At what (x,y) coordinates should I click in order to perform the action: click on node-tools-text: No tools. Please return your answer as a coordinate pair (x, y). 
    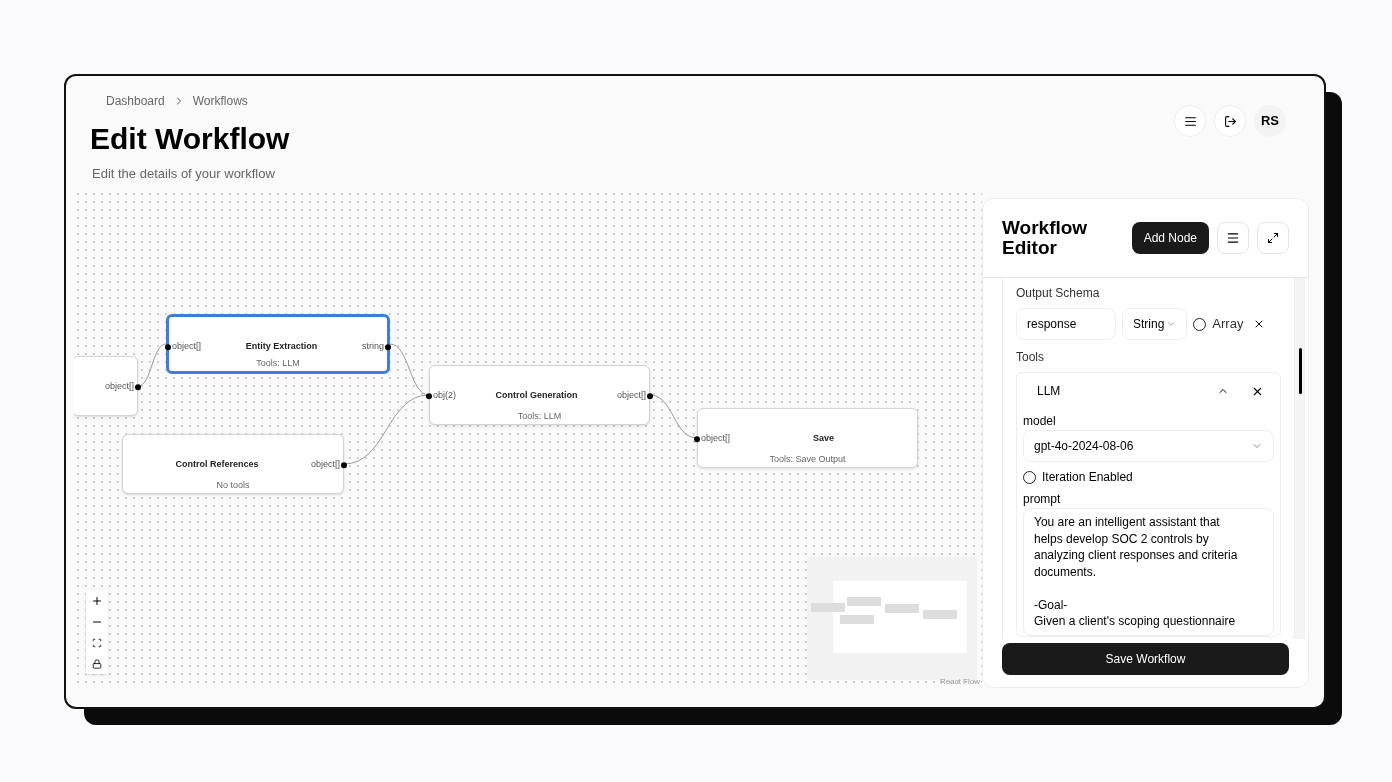
    Looking at the image, I should click on (233, 485).